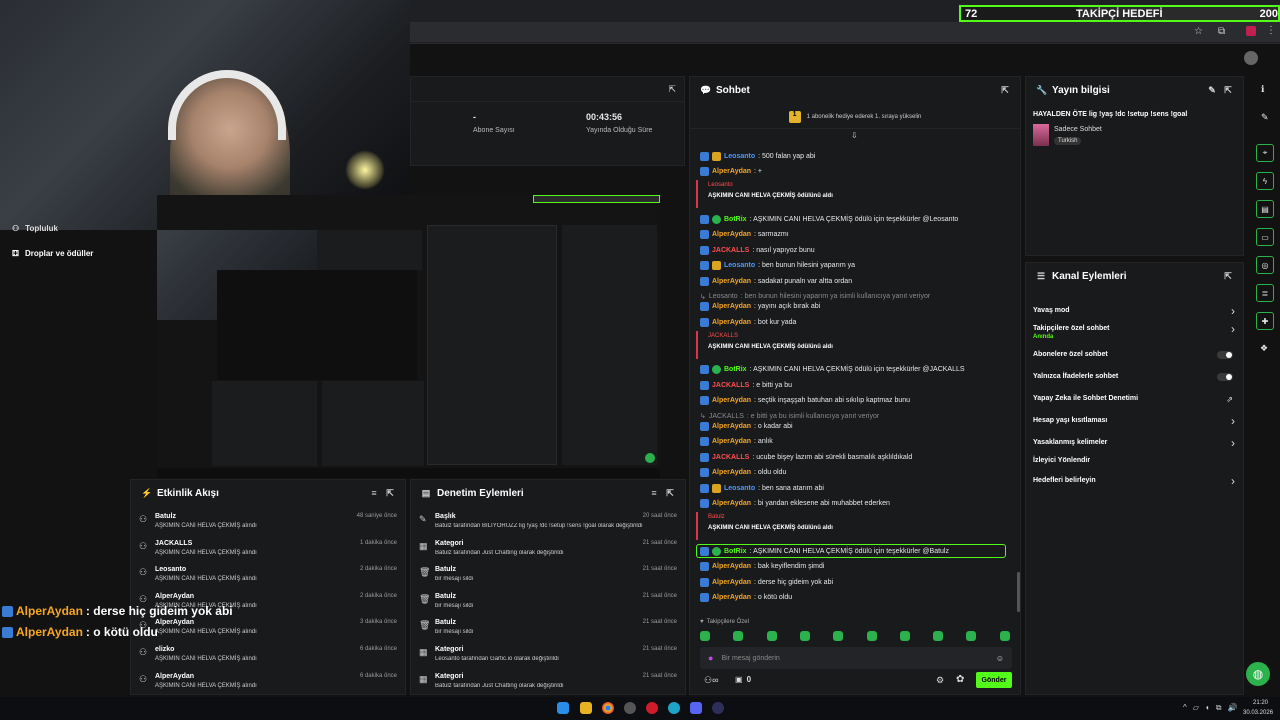 The width and height of the screenshot is (1280, 720). Describe the element at coordinates (853, 266) in the screenshot. I see `chat-message: Leosanto: ben bunun hilesini yaparım ya` at that location.